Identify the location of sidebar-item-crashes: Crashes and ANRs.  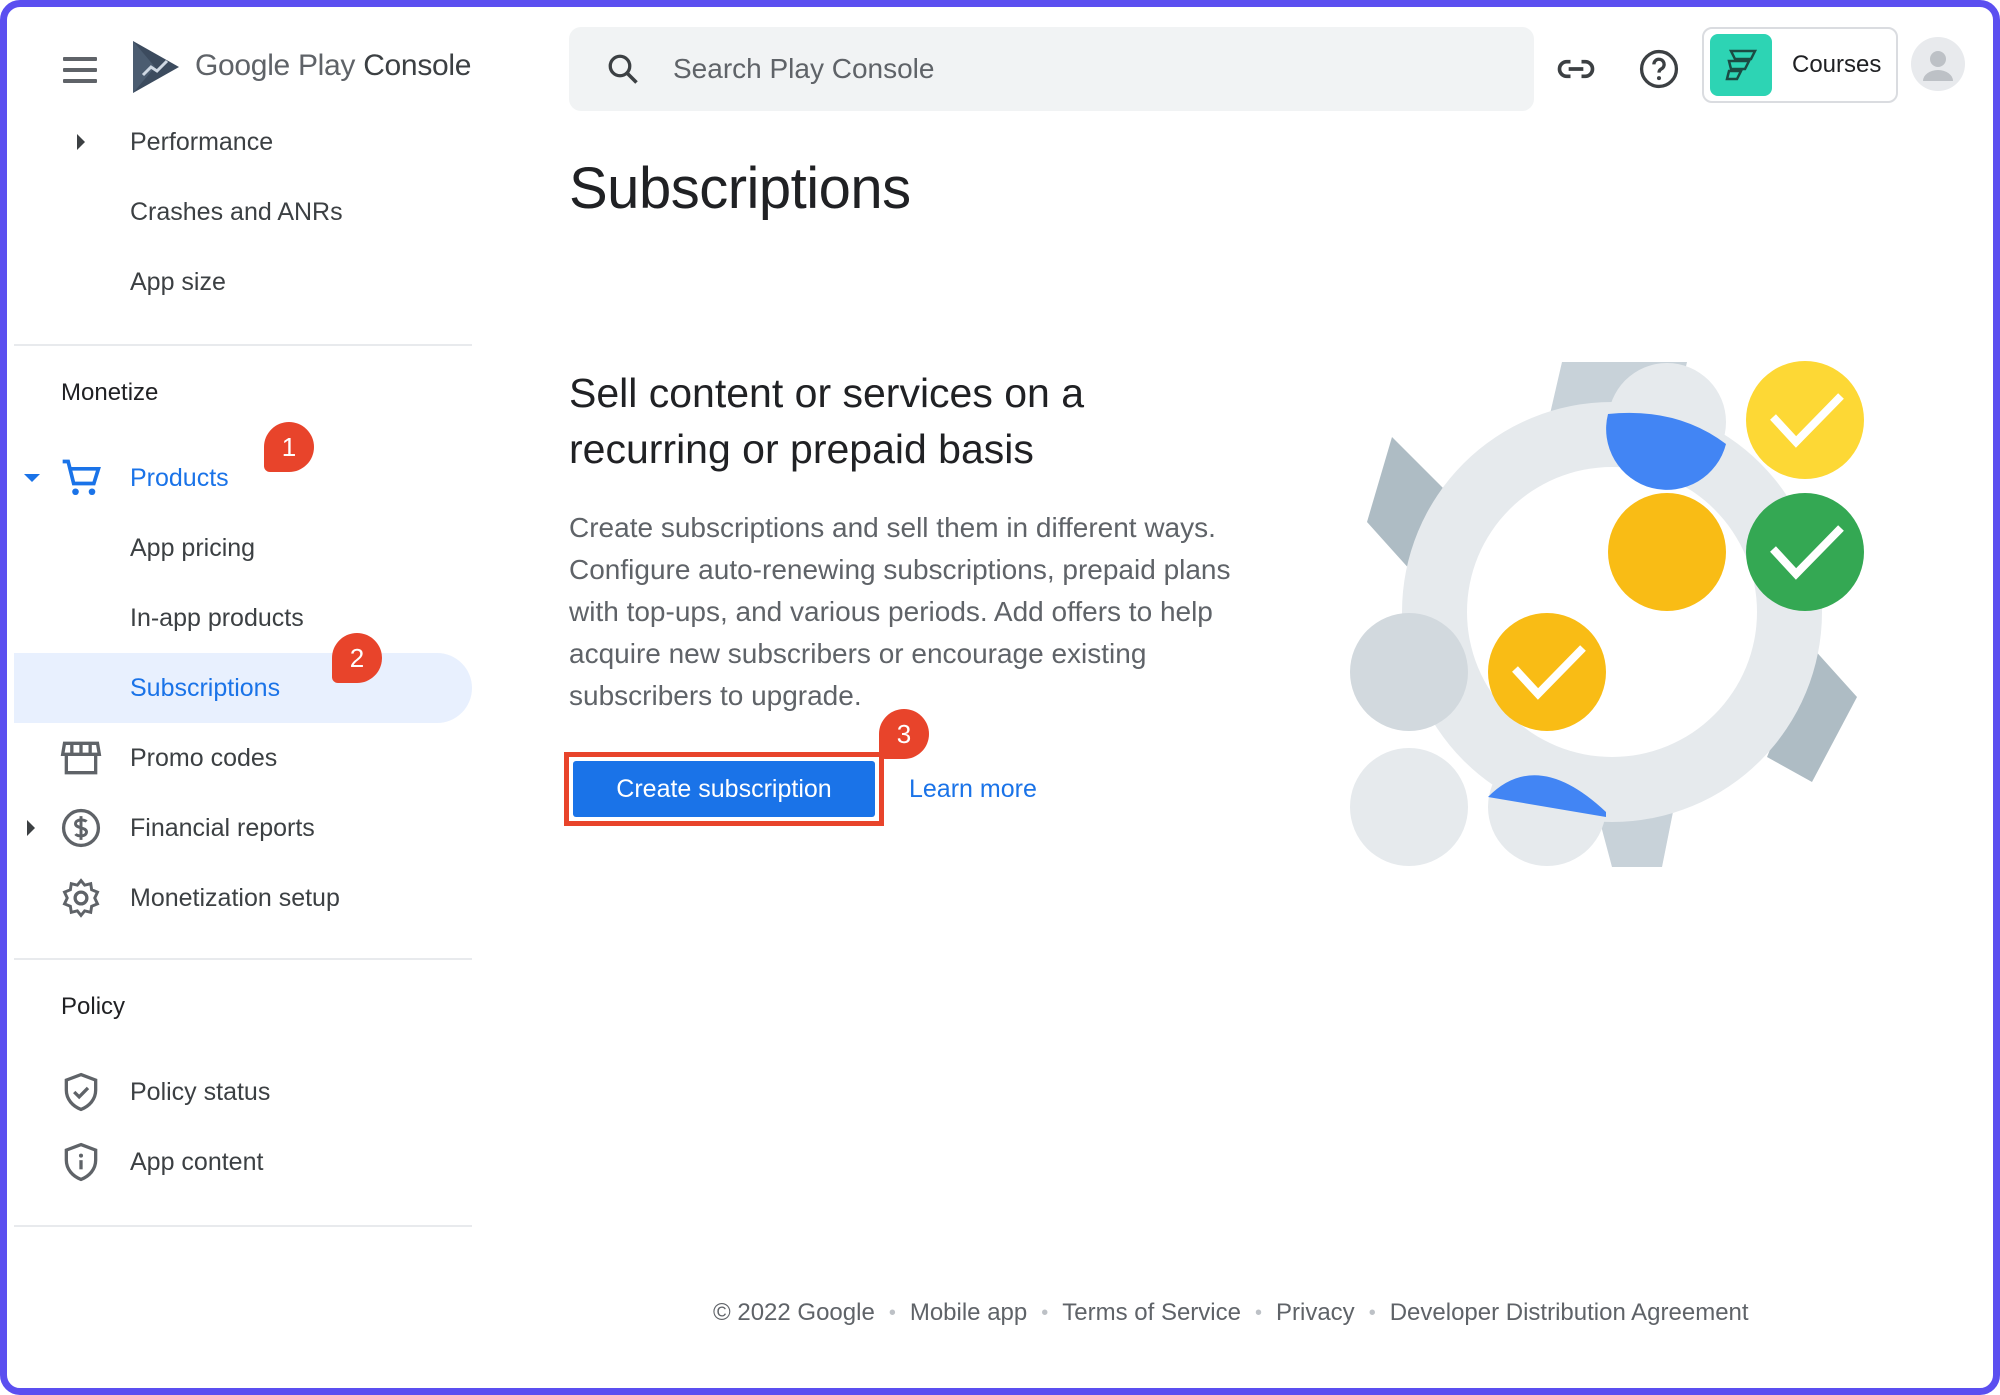
(239, 212).